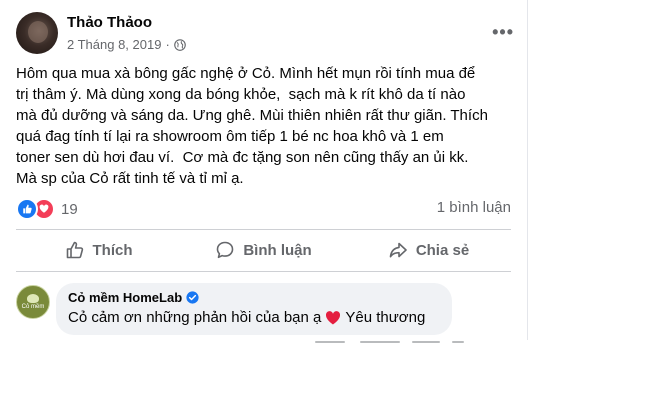  I want to click on divider-top, so click(263, 229).